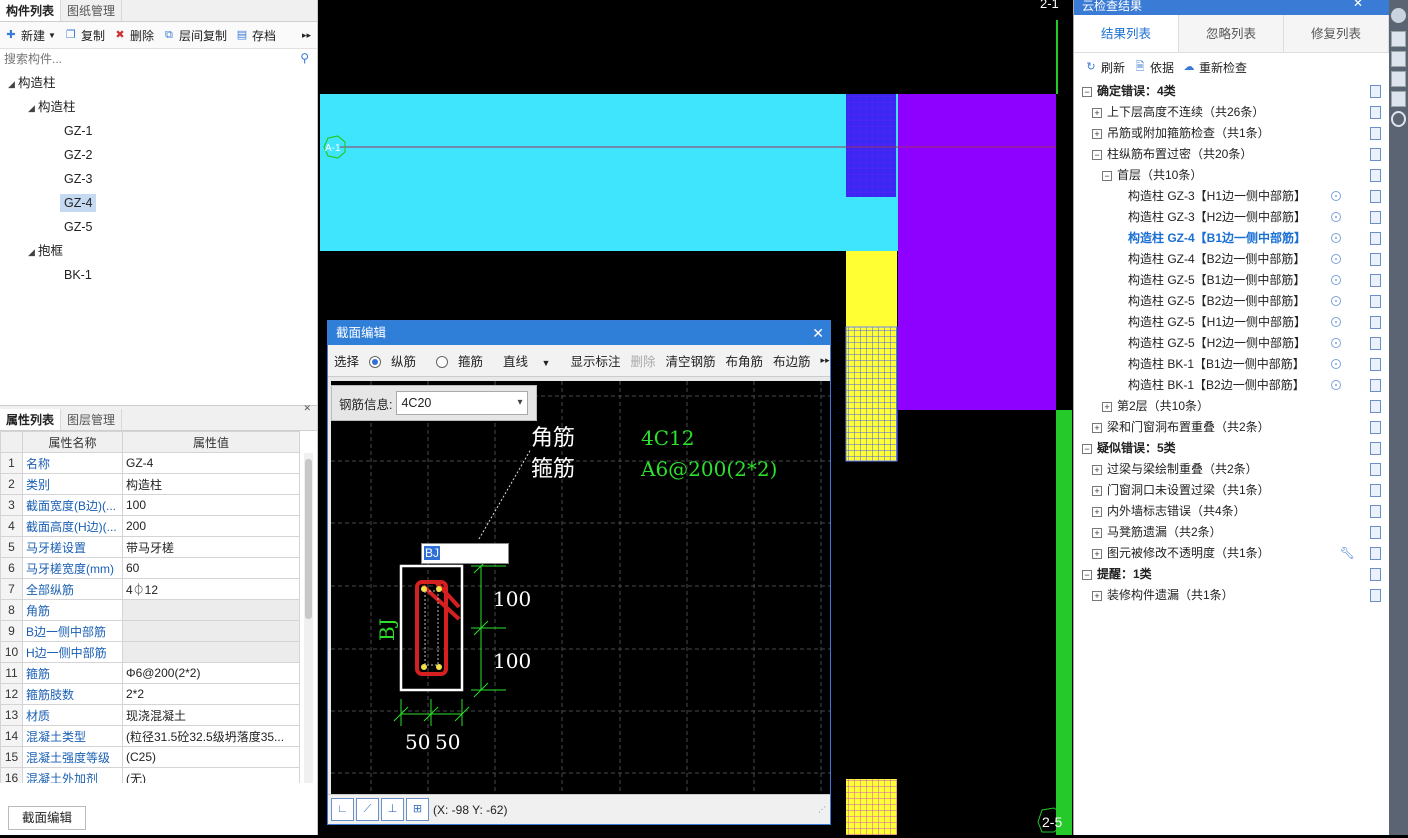 Image resolution: width=1408 pixels, height=838 pixels. I want to click on more-button: ▸▸, so click(306, 35).